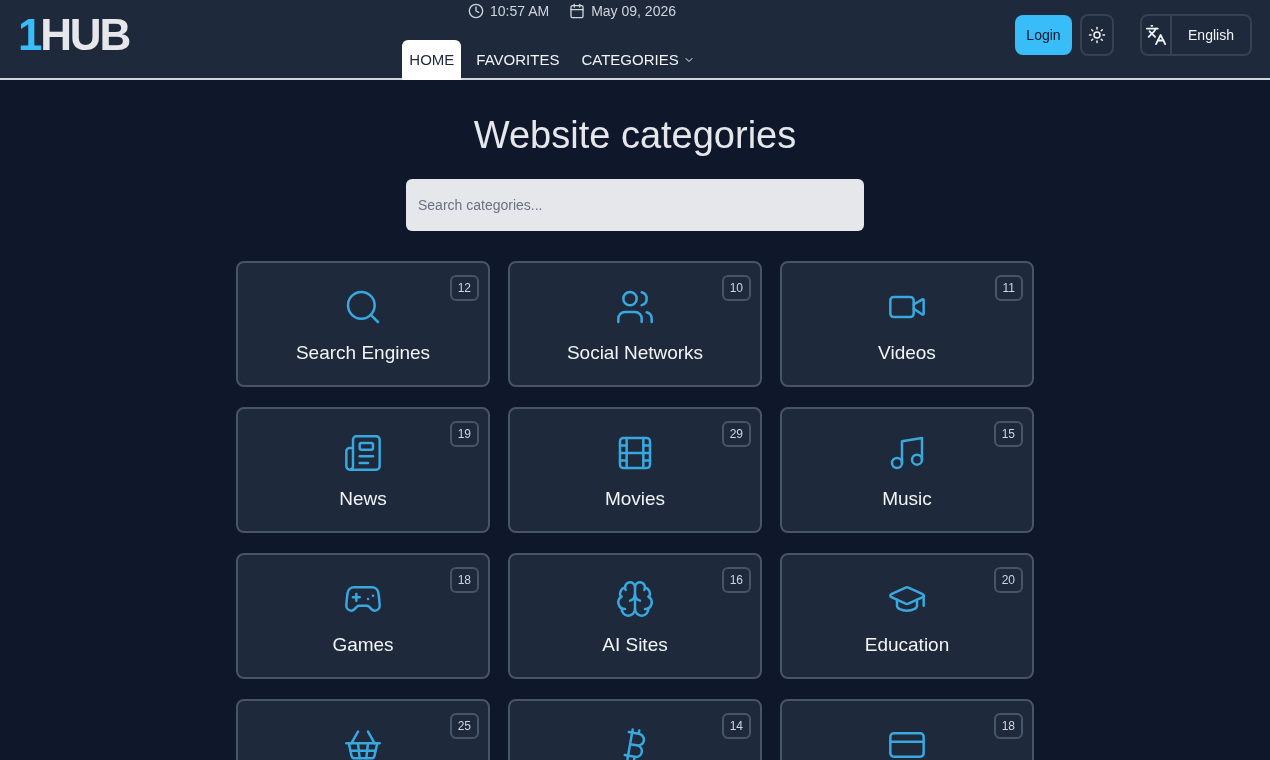 The image size is (1270, 760). What do you see at coordinates (363, 645) in the screenshot?
I see `category-name: Games` at bounding box center [363, 645].